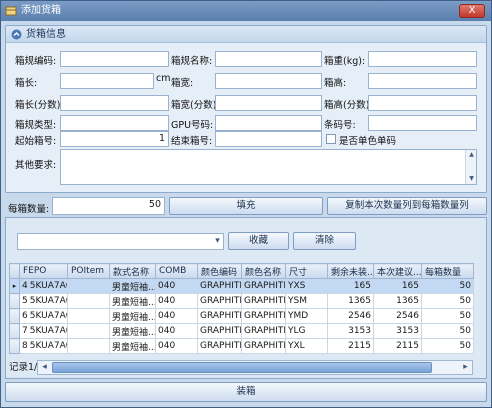 The image size is (492, 408). I want to click on other-req-textarea, so click(268, 167).